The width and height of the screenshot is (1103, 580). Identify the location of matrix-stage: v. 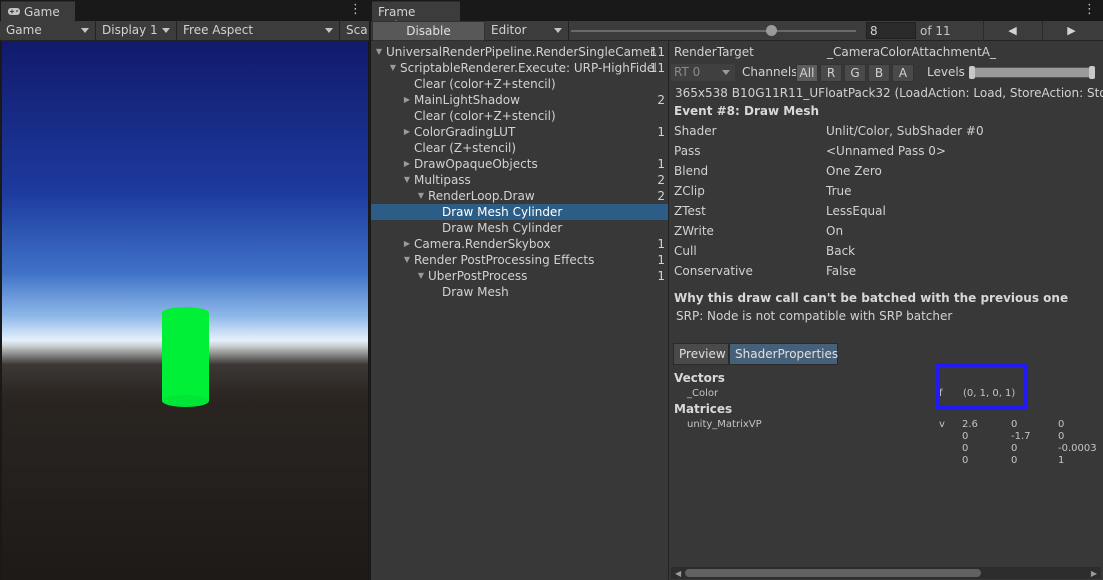
(942, 424).